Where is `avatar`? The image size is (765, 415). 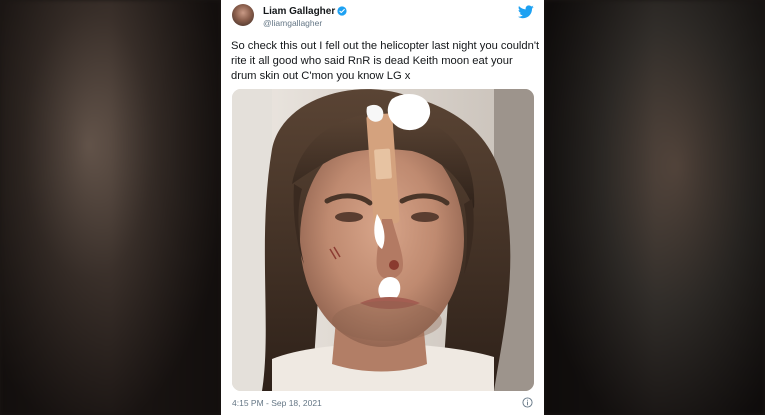
avatar is located at coordinates (243, 15).